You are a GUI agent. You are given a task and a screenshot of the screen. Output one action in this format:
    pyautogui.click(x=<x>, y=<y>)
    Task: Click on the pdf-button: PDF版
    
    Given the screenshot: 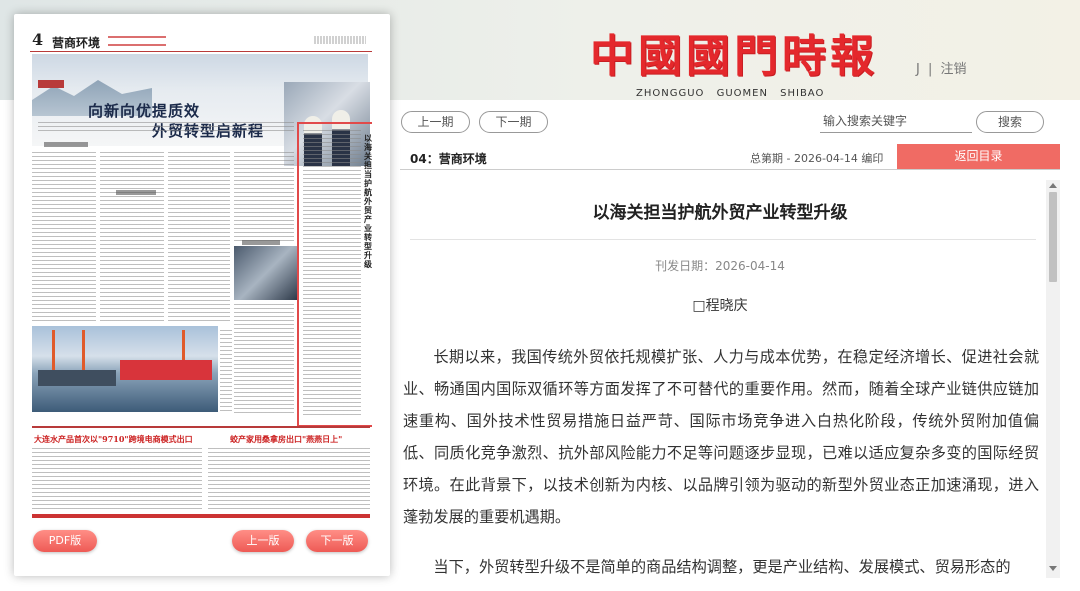 What is the action you would take?
    pyautogui.click(x=65, y=541)
    